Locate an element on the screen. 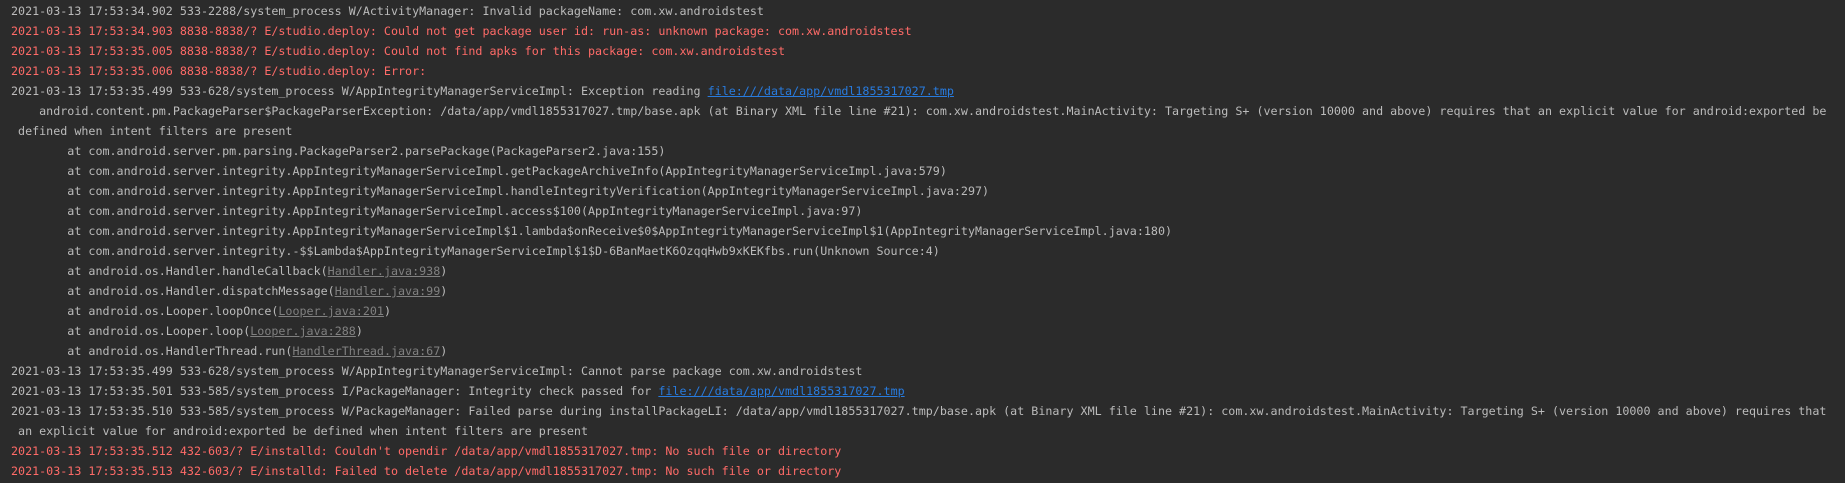  log-text: at android.os.Handler.handleCallback( is located at coordinates (169, 271).